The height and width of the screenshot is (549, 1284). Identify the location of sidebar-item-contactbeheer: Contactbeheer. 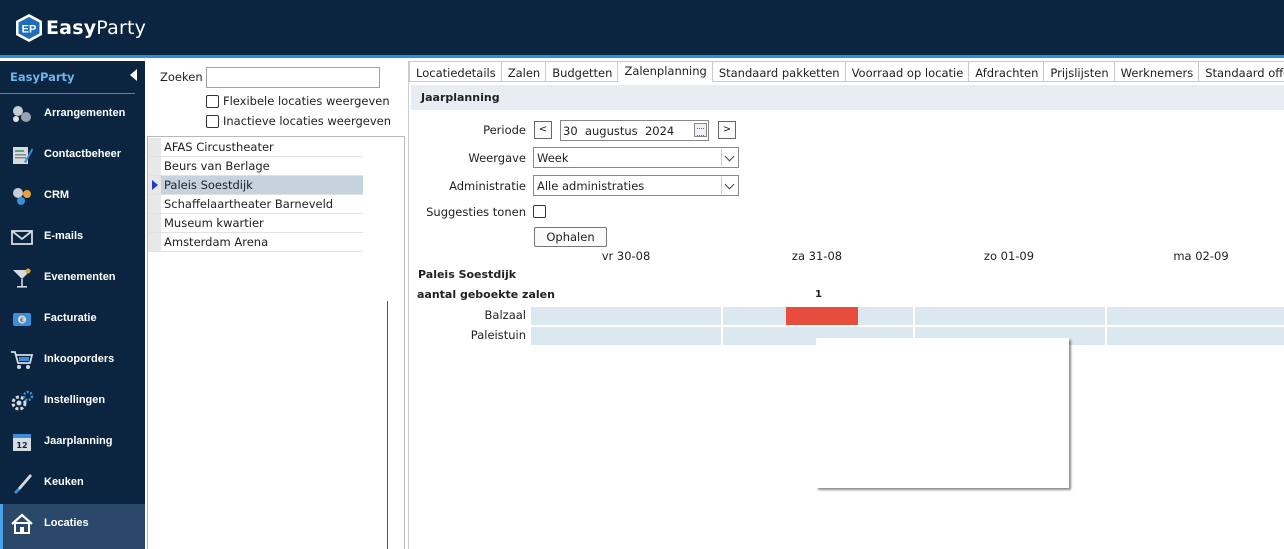
(72, 155).